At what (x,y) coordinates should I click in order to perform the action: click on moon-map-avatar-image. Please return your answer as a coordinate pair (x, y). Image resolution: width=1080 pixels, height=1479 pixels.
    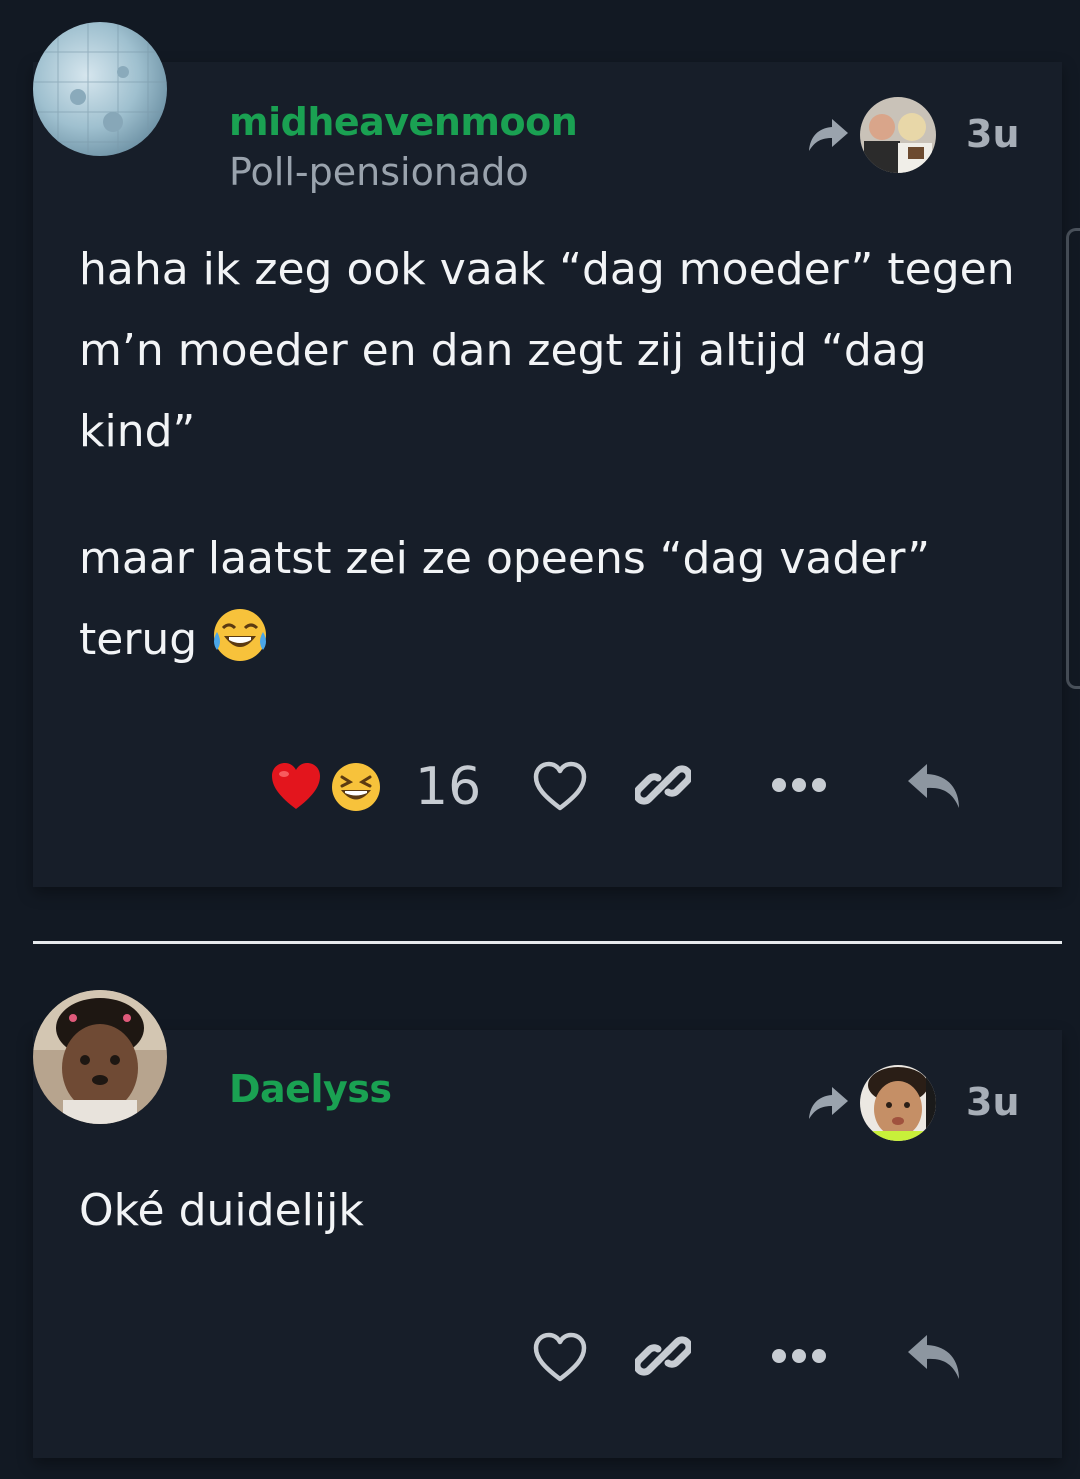
    Looking at the image, I should click on (100, 89).